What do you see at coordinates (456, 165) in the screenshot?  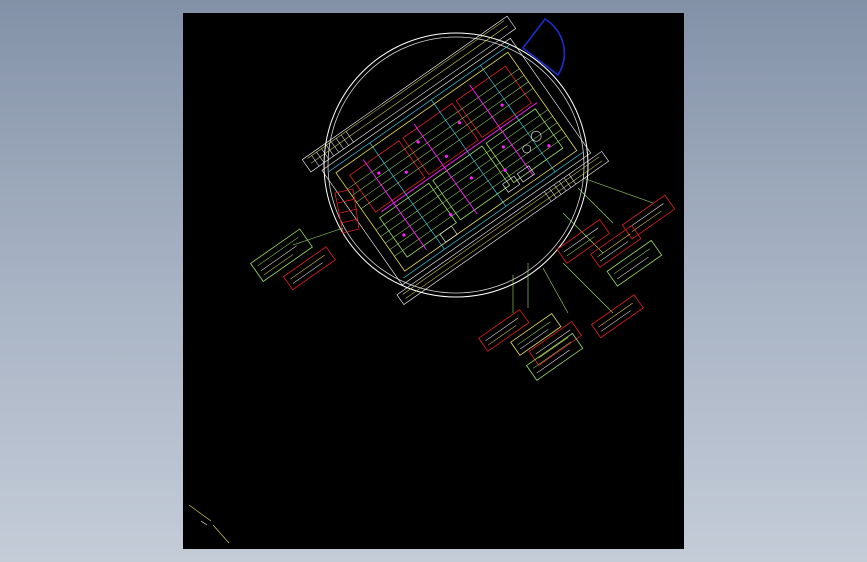 I see `circular-plan-outline` at bounding box center [456, 165].